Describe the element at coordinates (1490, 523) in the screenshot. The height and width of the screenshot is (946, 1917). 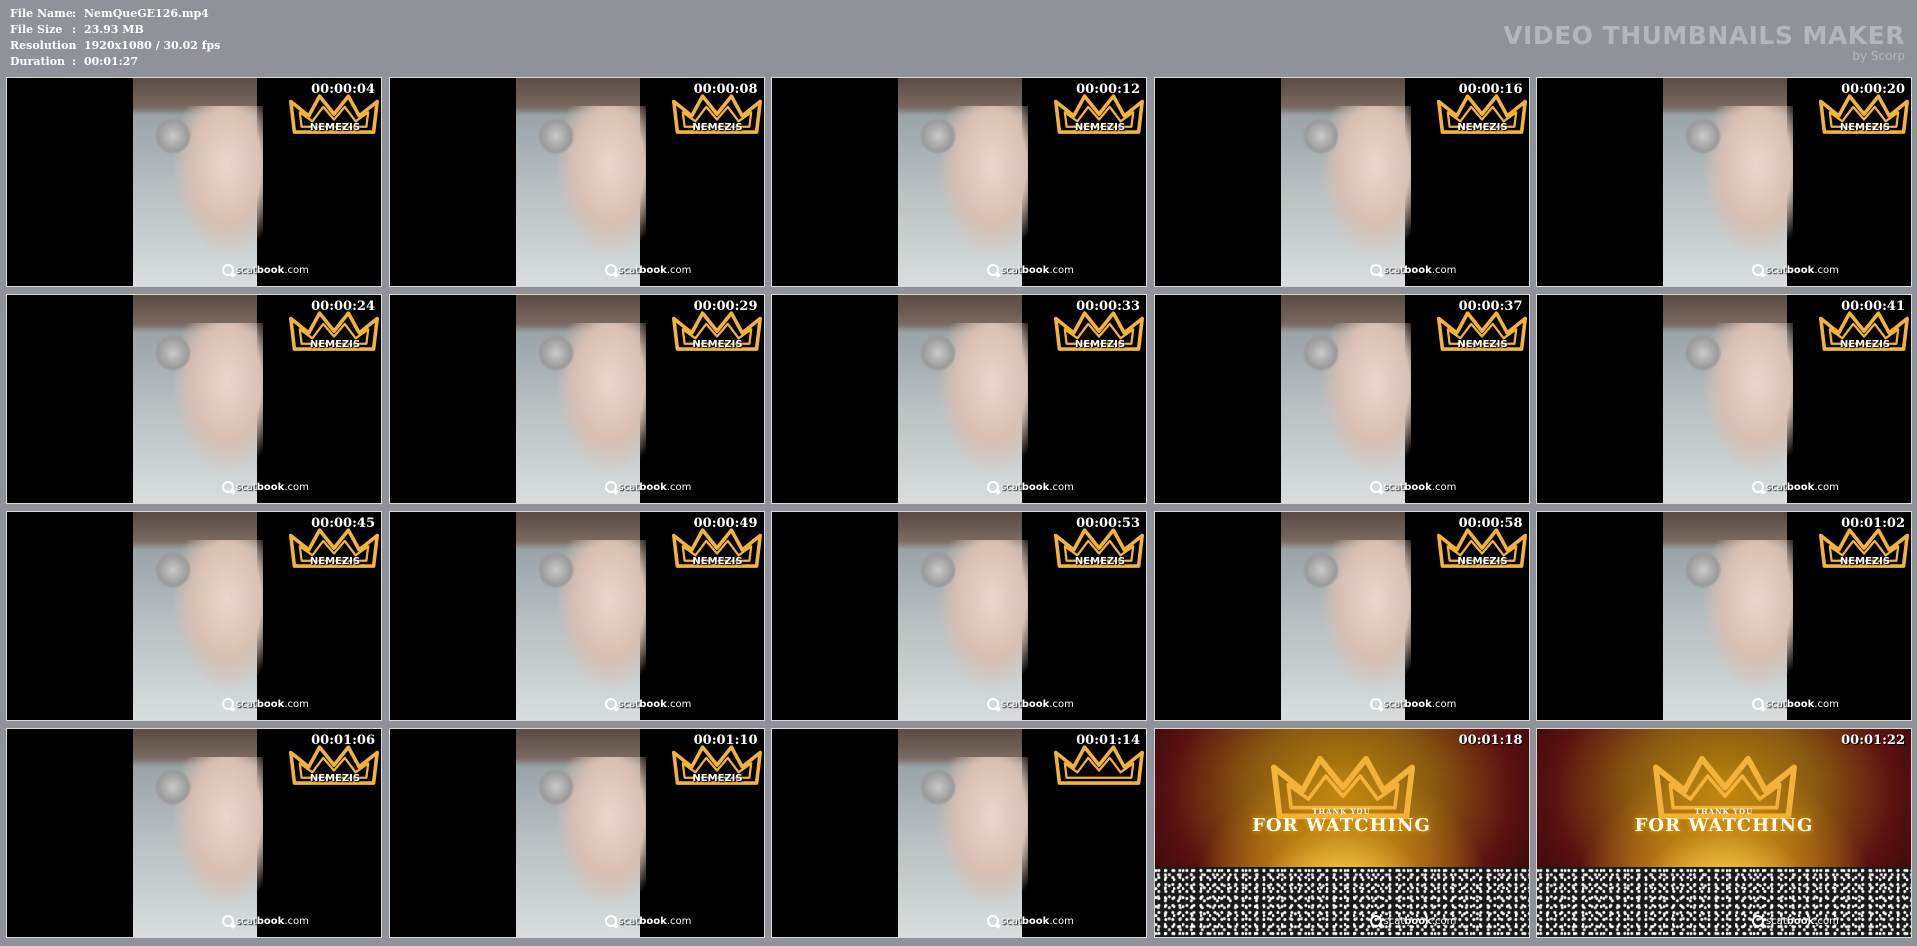
I see `timestamp: 00:00:58` at that location.